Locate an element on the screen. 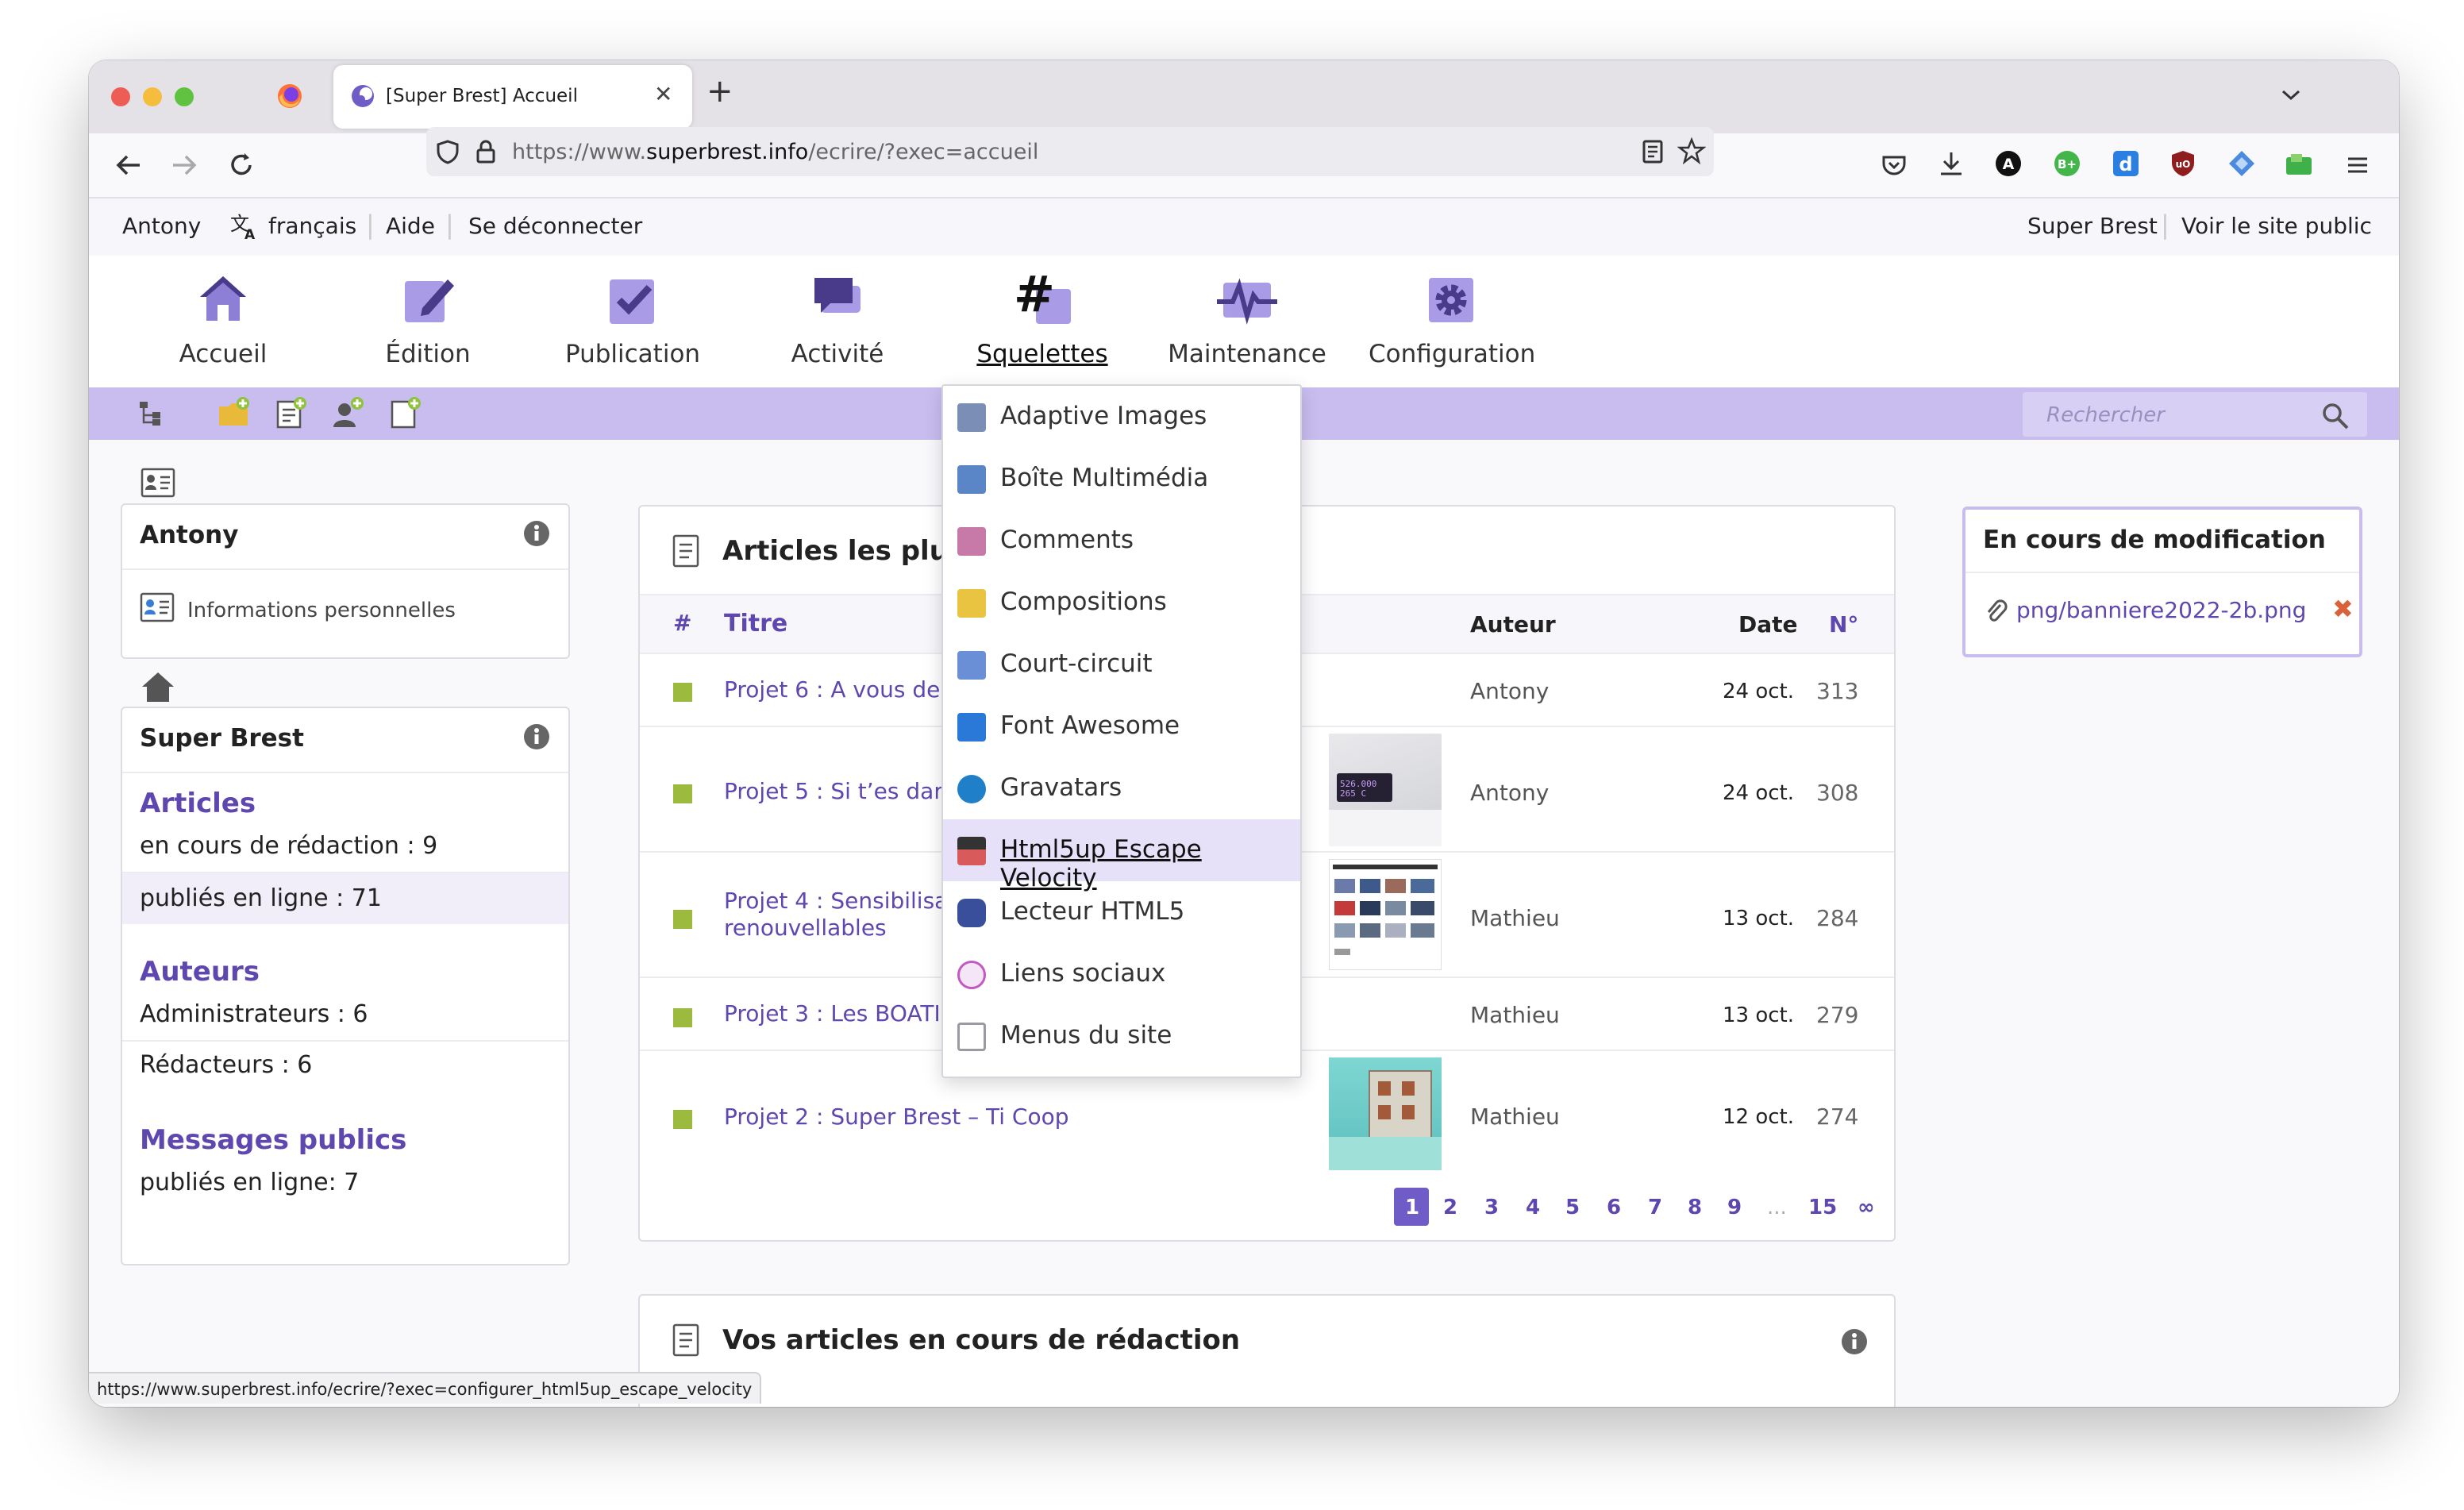  ublock-icon: uO is located at coordinates (2183, 163).